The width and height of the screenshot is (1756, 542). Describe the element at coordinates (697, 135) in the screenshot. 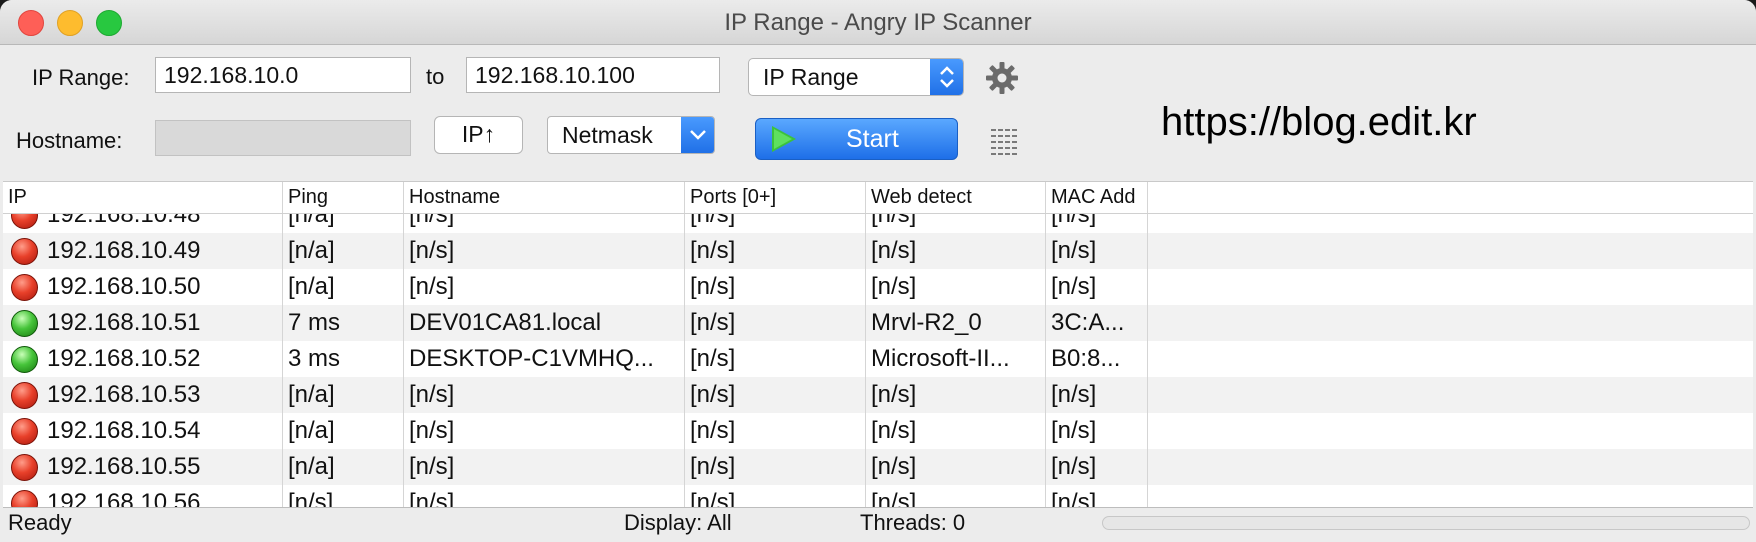

I see `chevron-down-icon` at that location.